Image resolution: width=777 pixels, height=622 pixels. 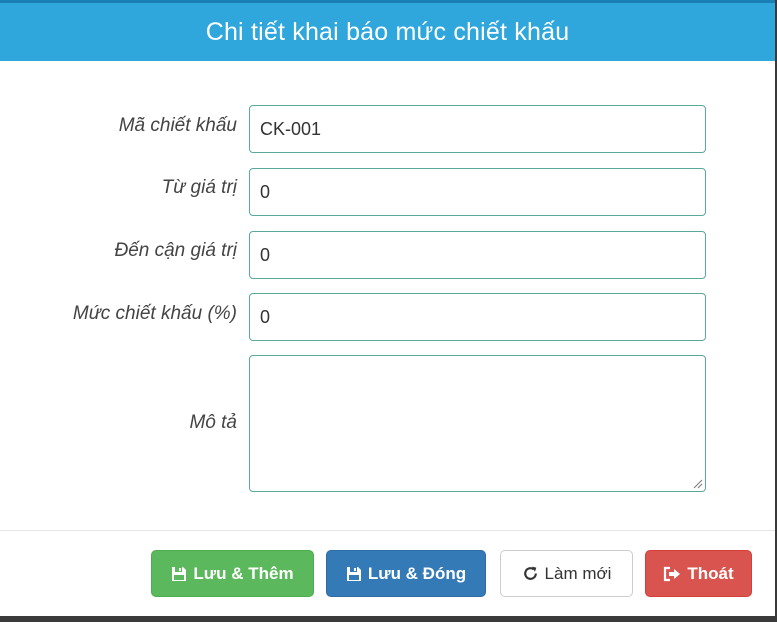 I want to click on save-and-close-button: Lưu & Đóng, so click(x=406, y=573).